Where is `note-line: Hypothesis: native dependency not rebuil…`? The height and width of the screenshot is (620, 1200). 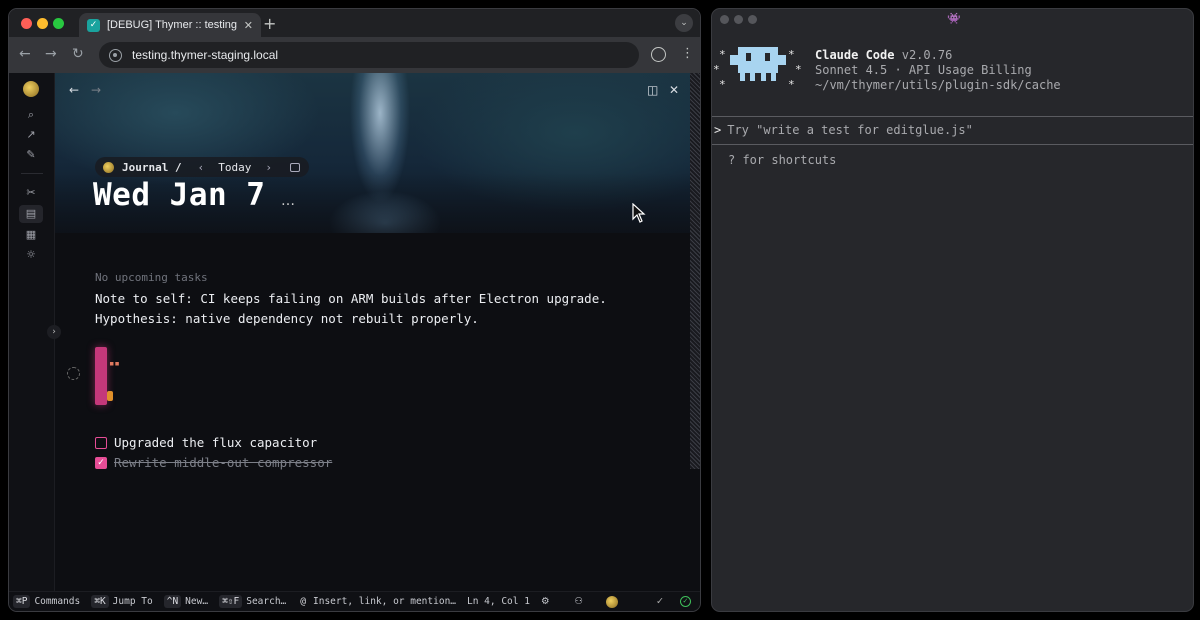 note-line: Hypothesis: native dependency not rebuil… is located at coordinates (287, 318).